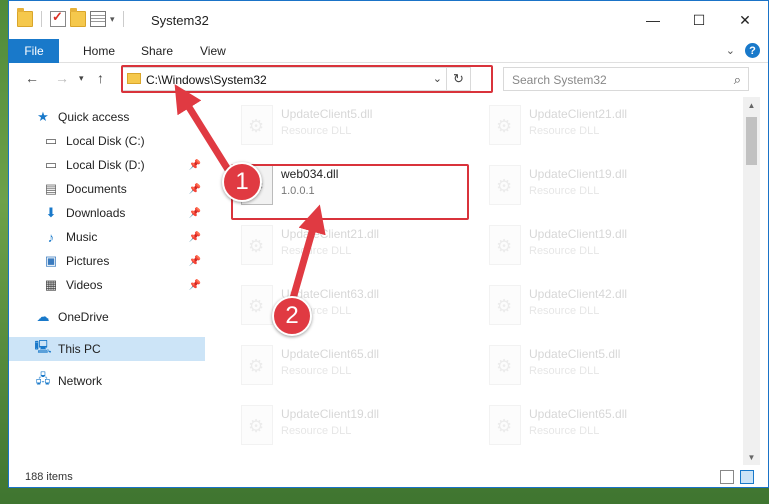 The image size is (769, 504). What do you see at coordinates (107, 261) in the screenshot?
I see `sidebar-item-pictures: ▣ Pictures 📌` at bounding box center [107, 261].